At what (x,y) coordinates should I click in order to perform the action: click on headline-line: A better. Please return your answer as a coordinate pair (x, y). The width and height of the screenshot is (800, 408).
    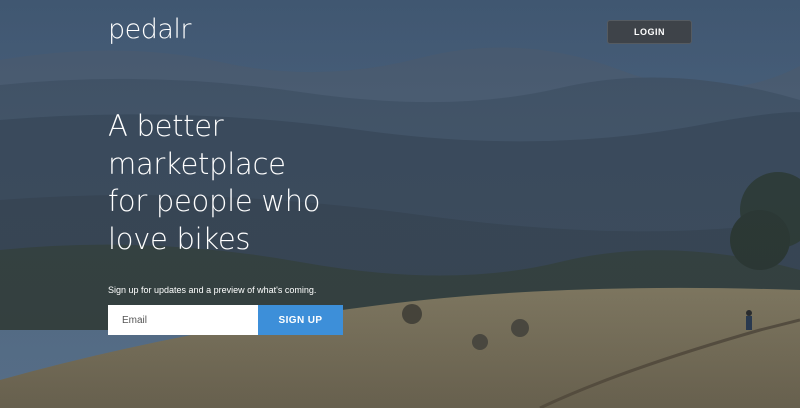
    Looking at the image, I should click on (166, 126).